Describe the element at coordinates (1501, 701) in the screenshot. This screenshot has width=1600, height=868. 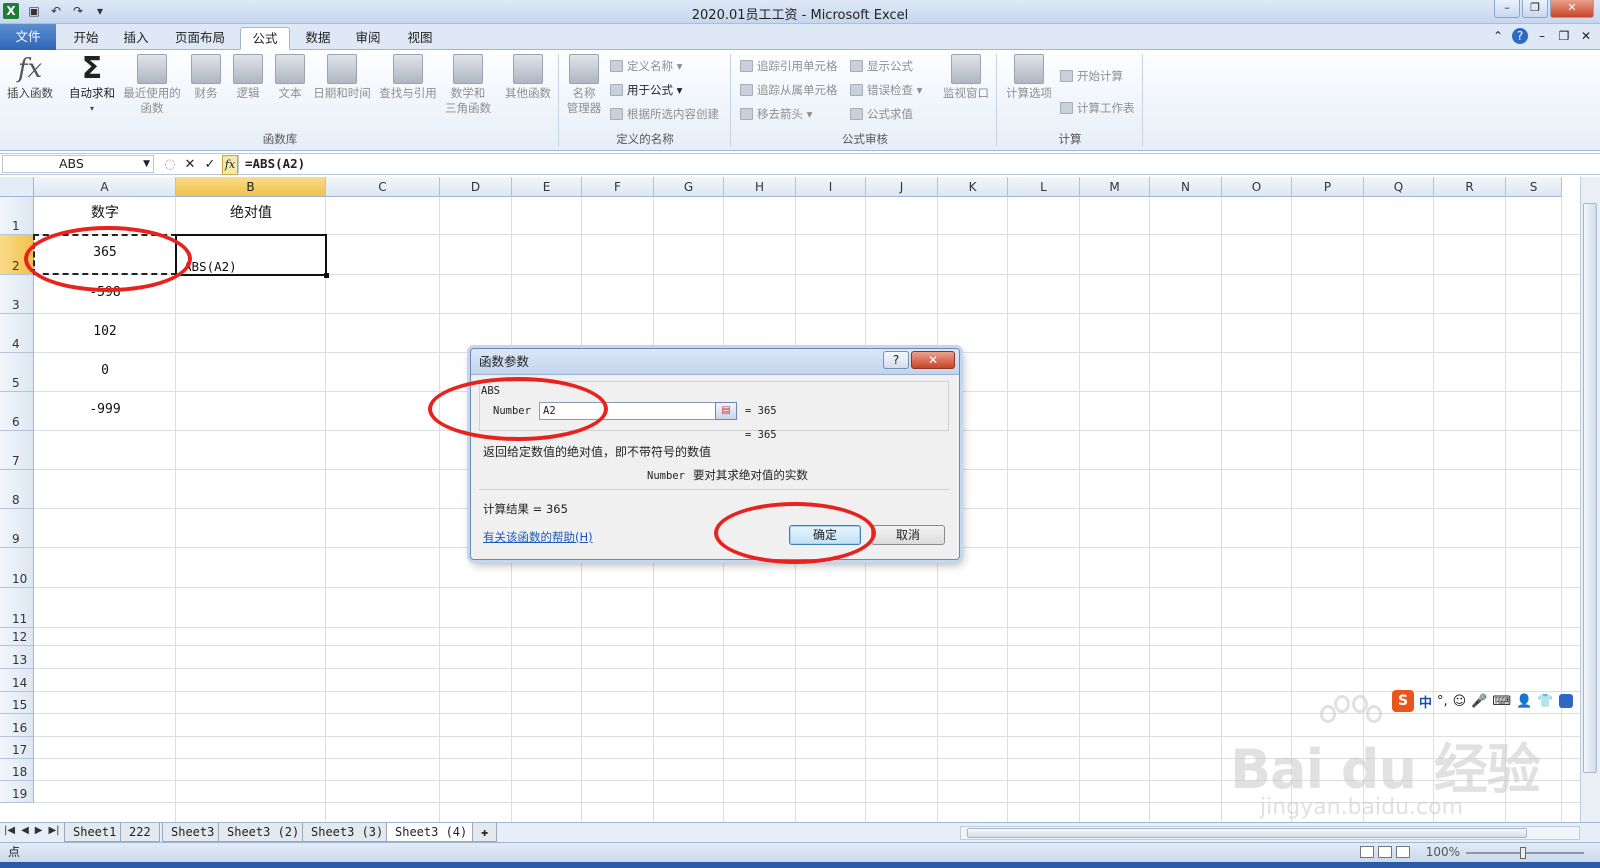
I see `keyboard-icon: ⌨` at that location.